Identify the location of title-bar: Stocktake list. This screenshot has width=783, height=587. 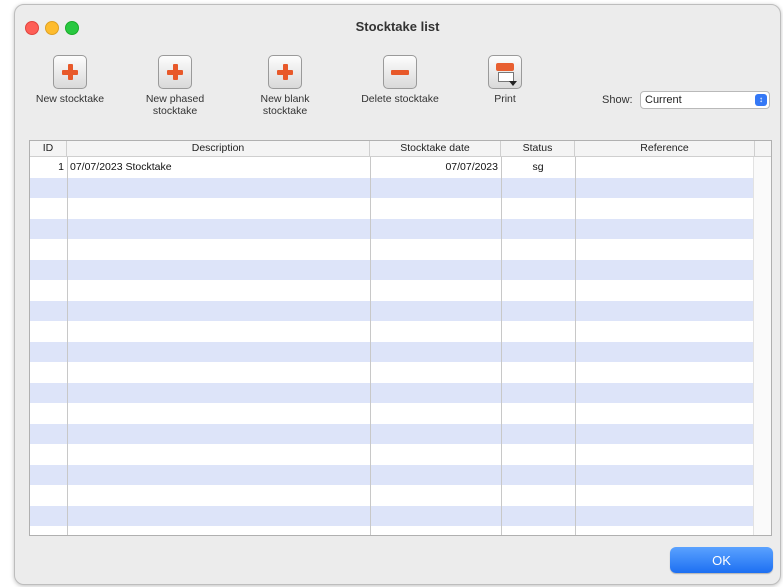
(397, 25).